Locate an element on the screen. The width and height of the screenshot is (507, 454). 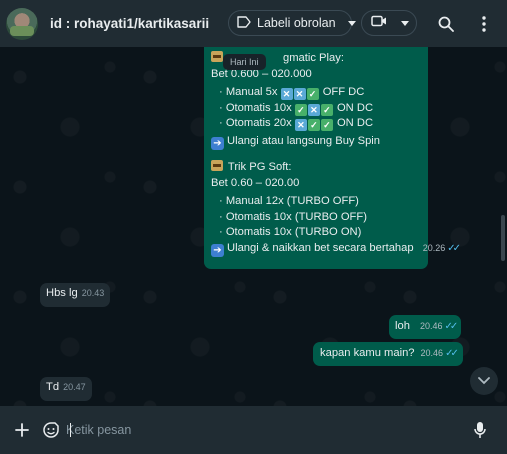
message-time: 20.43 is located at coordinates (93, 293).